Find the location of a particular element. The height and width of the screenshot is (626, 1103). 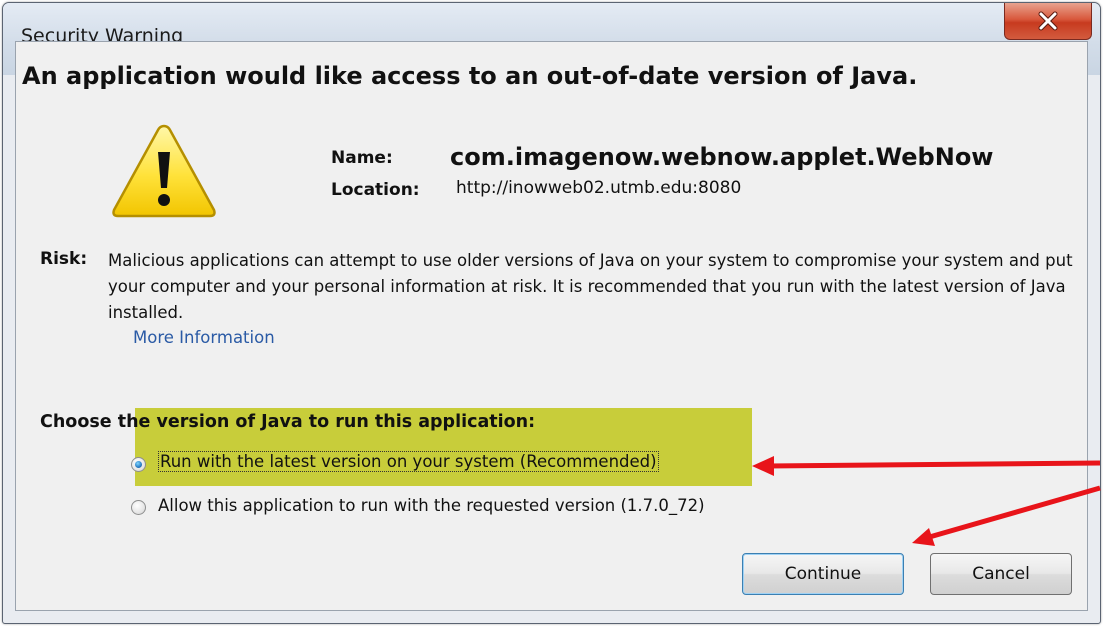

more-information-link: More Information is located at coordinates (204, 337).